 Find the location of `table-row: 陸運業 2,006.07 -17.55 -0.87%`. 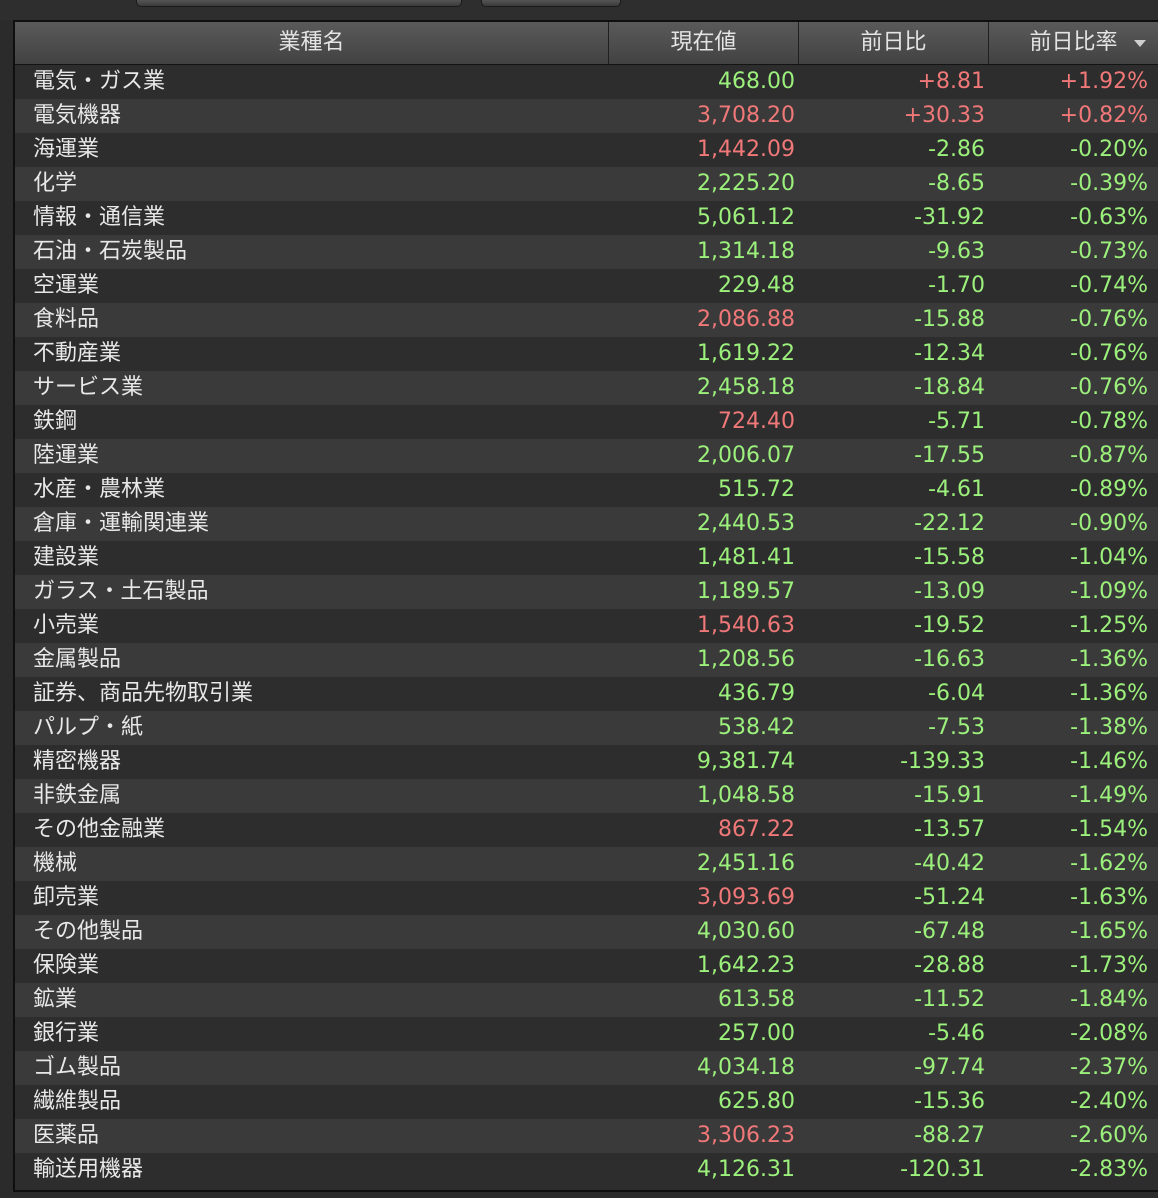

table-row: 陸運業 2,006.07 -17.55 -0.87% is located at coordinates (586, 456).